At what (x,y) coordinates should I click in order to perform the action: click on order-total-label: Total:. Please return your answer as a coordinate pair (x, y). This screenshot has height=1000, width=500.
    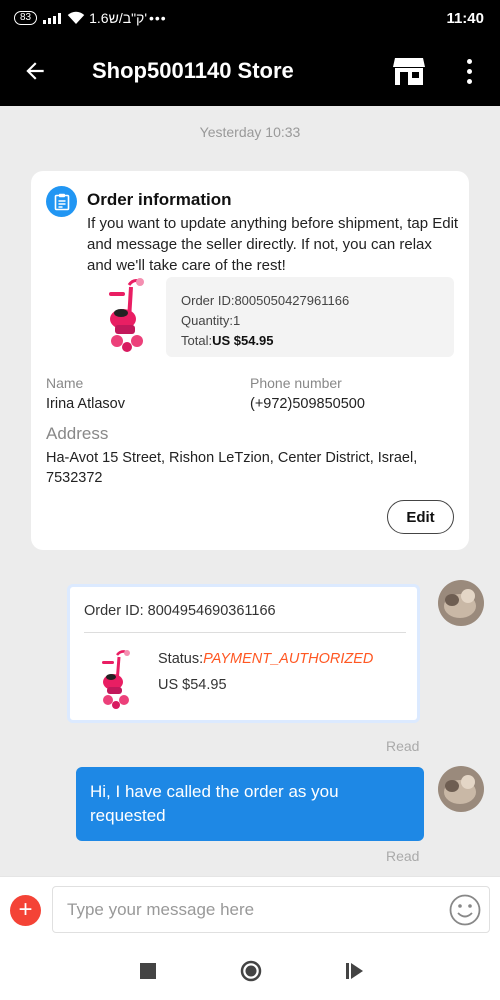
    Looking at the image, I should click on (197, 340).